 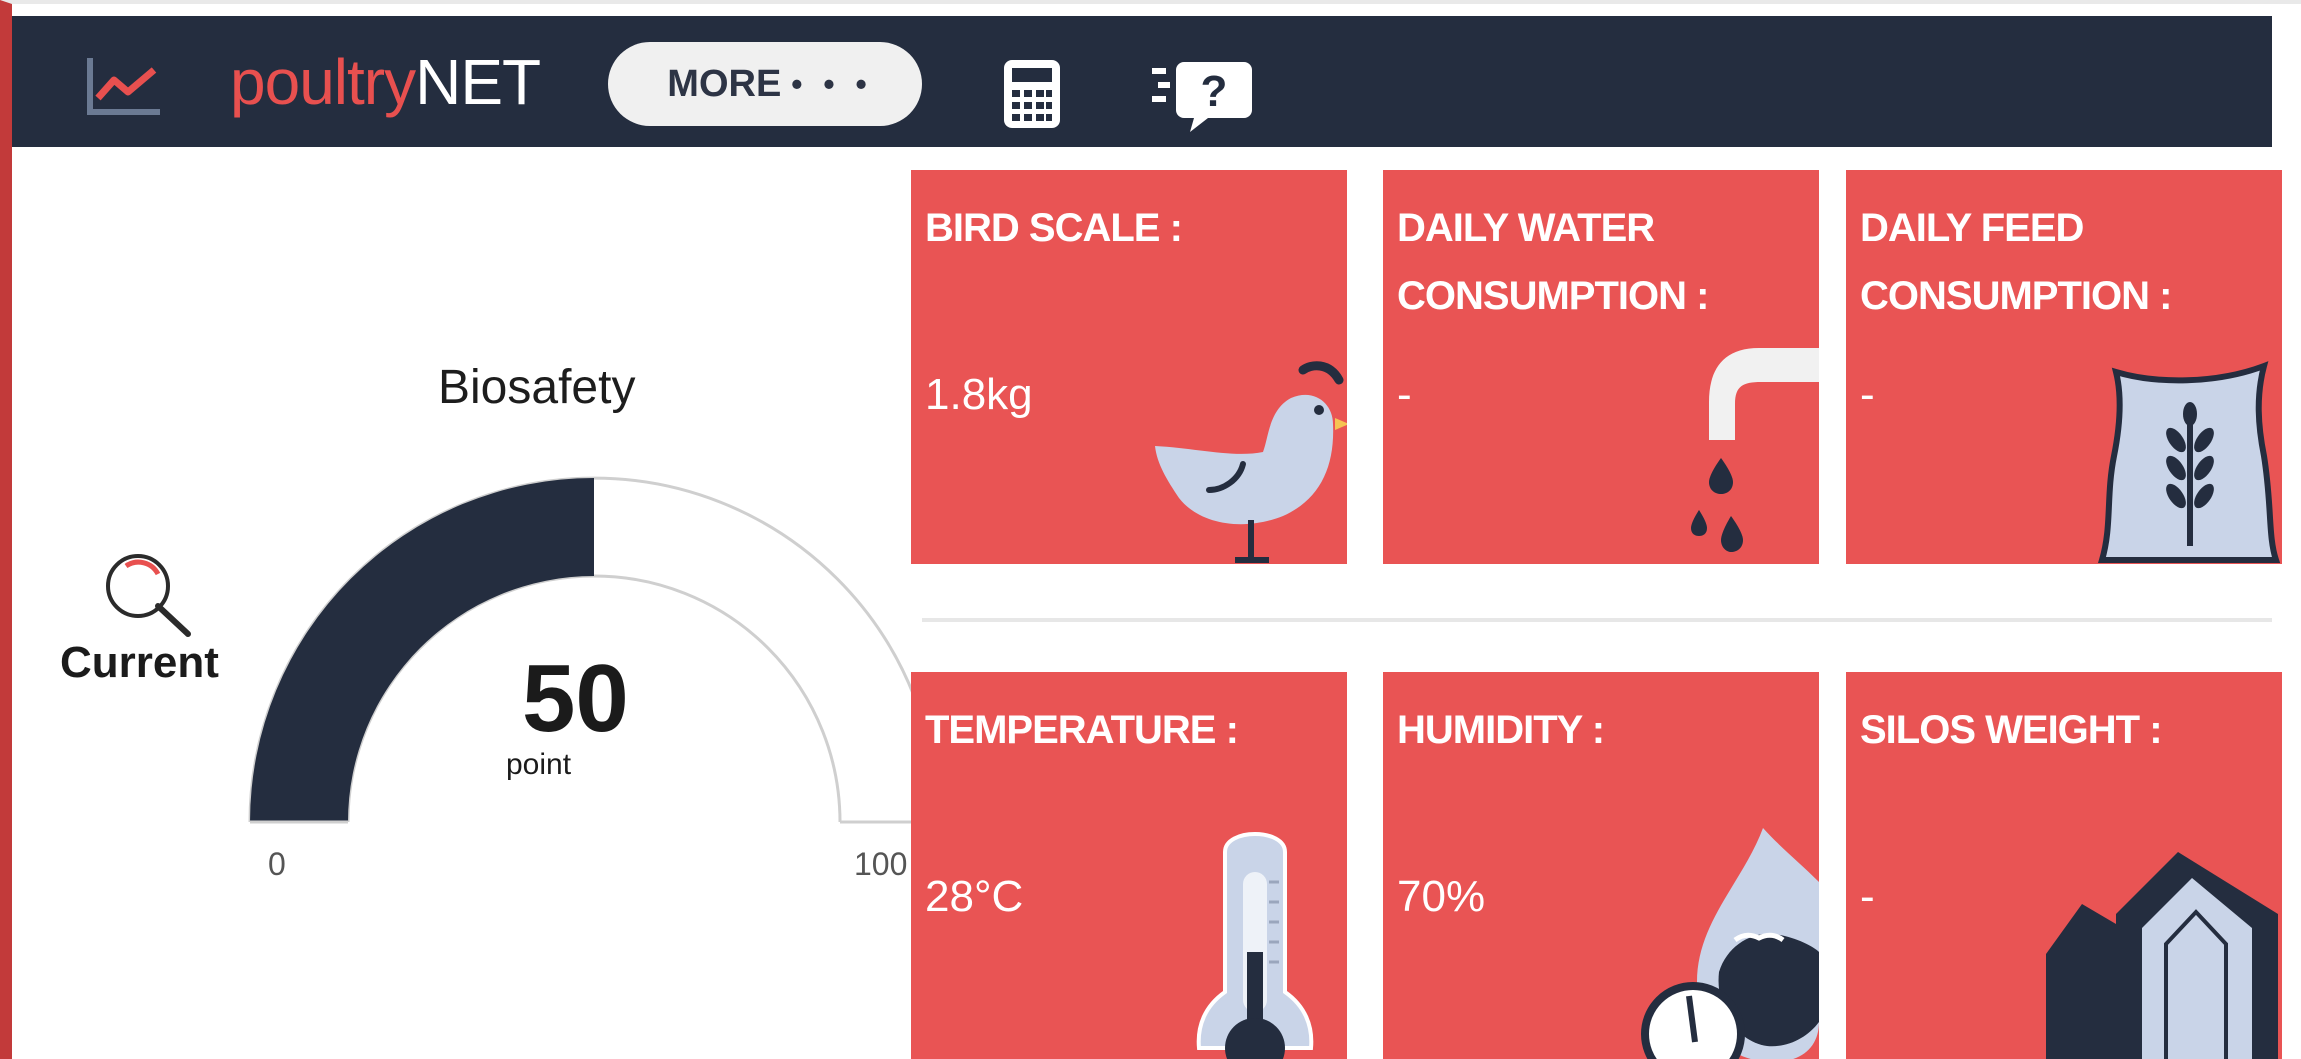 What do you see at coordinates (539, 764) in the screenshot?
I see `gauge-unit: point` at bounding box center [539, 764].